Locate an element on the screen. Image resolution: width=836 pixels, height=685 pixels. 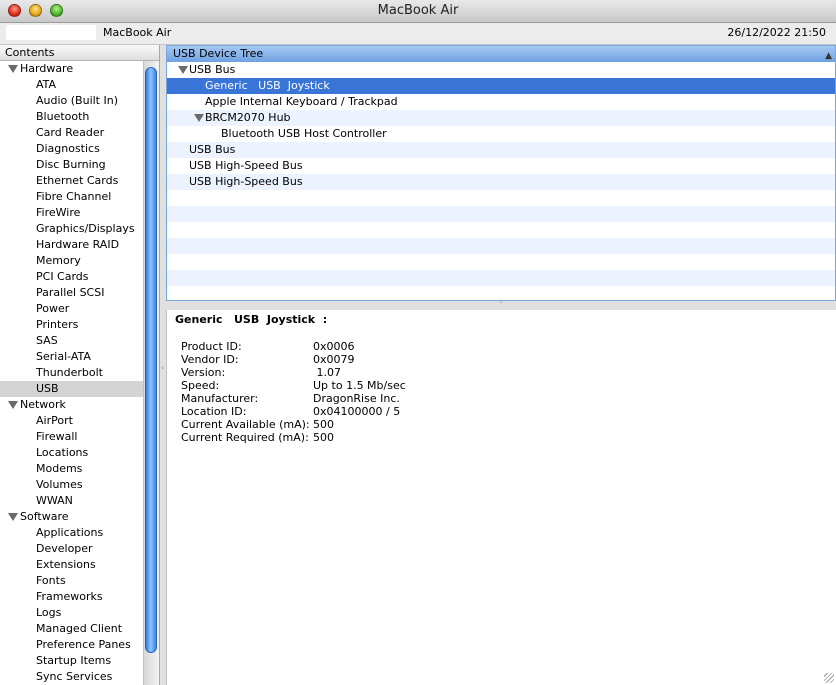
sidebar-item: Disc Burning is located at coordinates (79, 165).